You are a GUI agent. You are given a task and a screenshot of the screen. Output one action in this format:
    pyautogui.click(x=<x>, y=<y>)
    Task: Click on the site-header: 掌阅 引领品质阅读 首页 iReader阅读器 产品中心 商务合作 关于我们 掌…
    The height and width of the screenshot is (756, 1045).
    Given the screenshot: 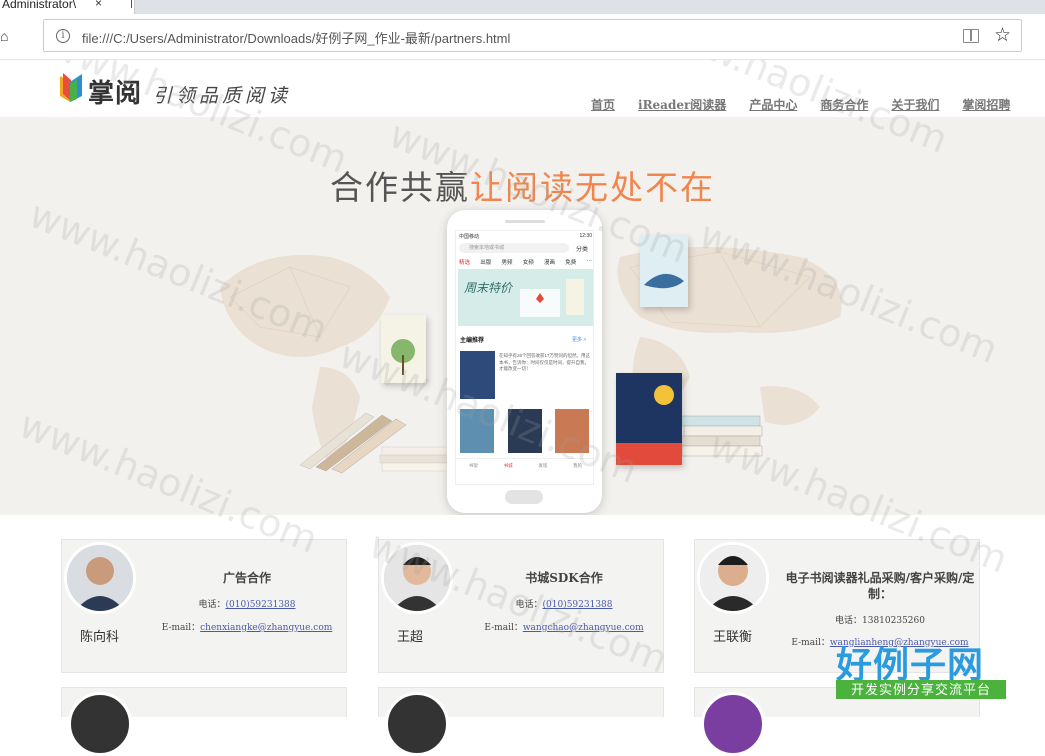 What is the action you would take?
    pyautogui.click(x=522, y=89)
    